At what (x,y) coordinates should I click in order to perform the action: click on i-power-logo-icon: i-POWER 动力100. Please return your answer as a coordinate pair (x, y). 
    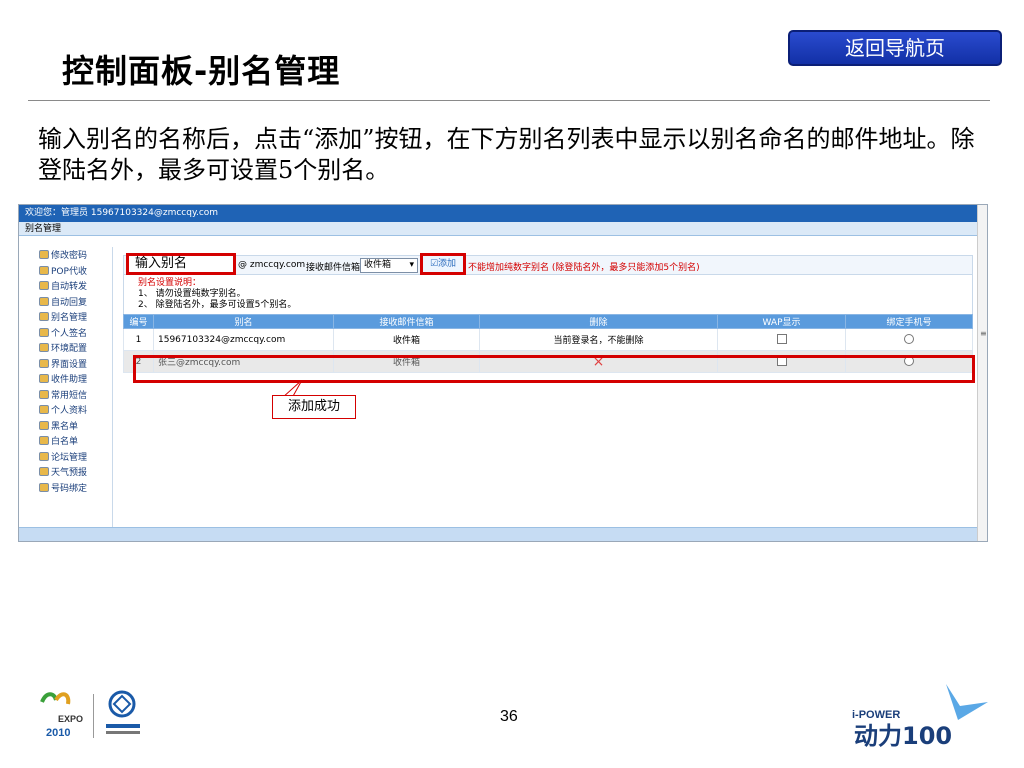
    Looking at the image, I should click on (920, 717).